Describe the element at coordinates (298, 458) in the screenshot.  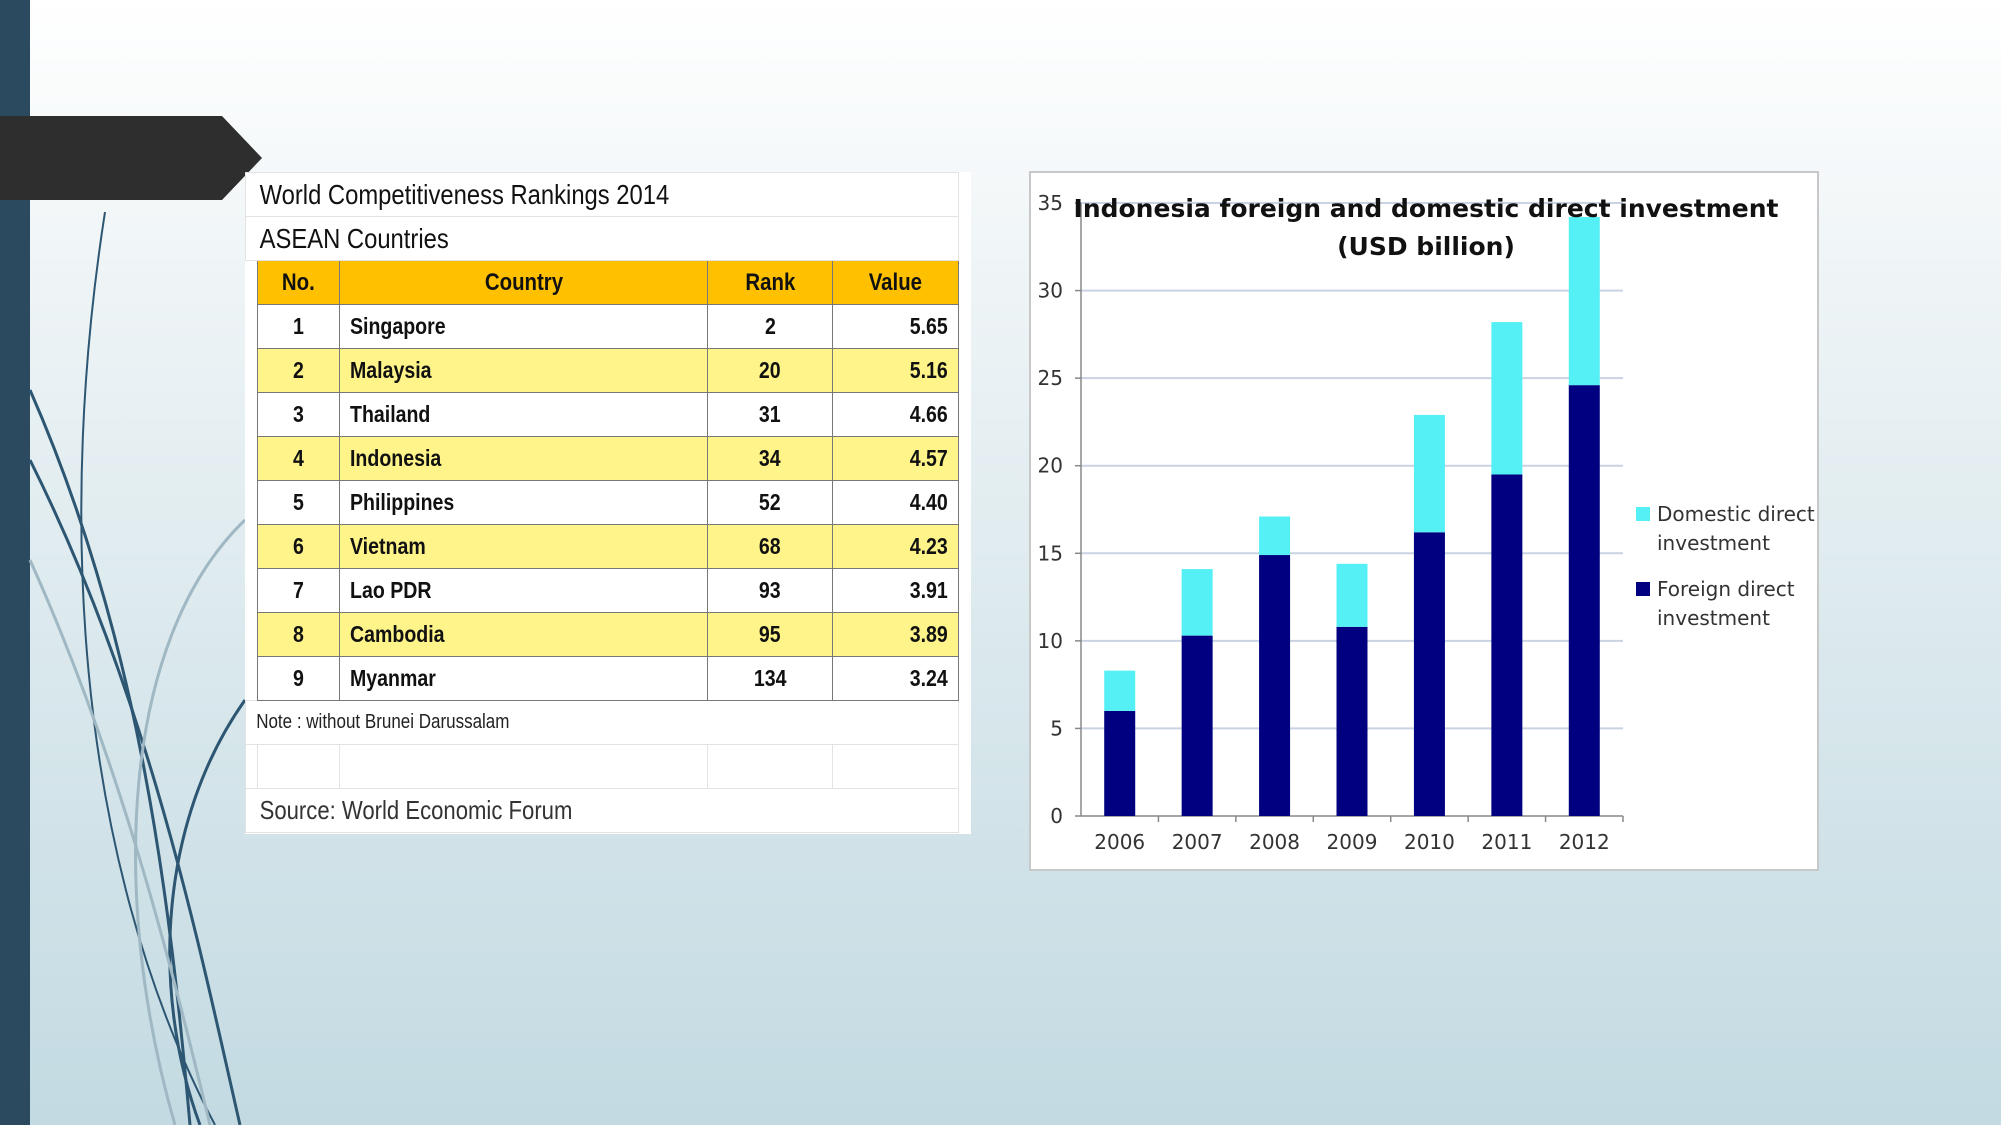
I see `cell-no: 4` at that location.